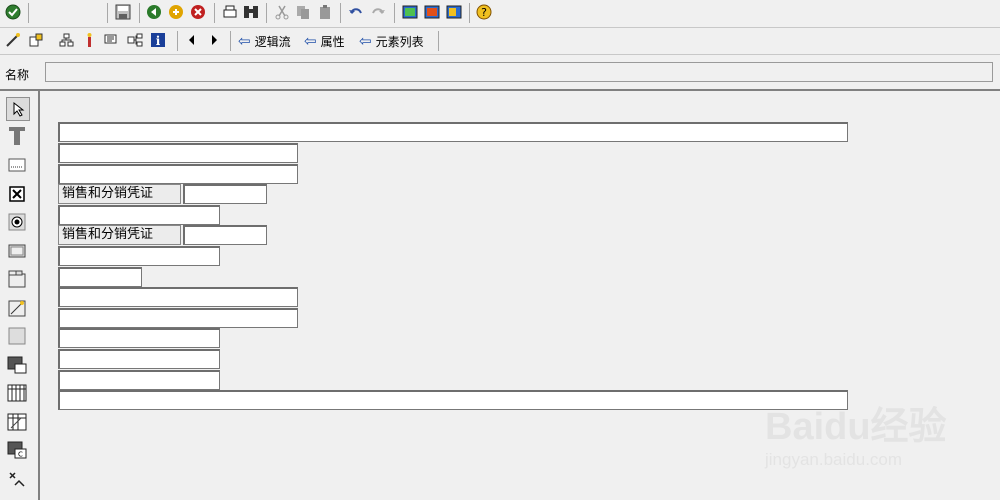 Image resolution: width=1000 pixels, height=500 pixels. Describe the element at coordinates (252, 13) in the screenshot. I see `find-icon` at that location.